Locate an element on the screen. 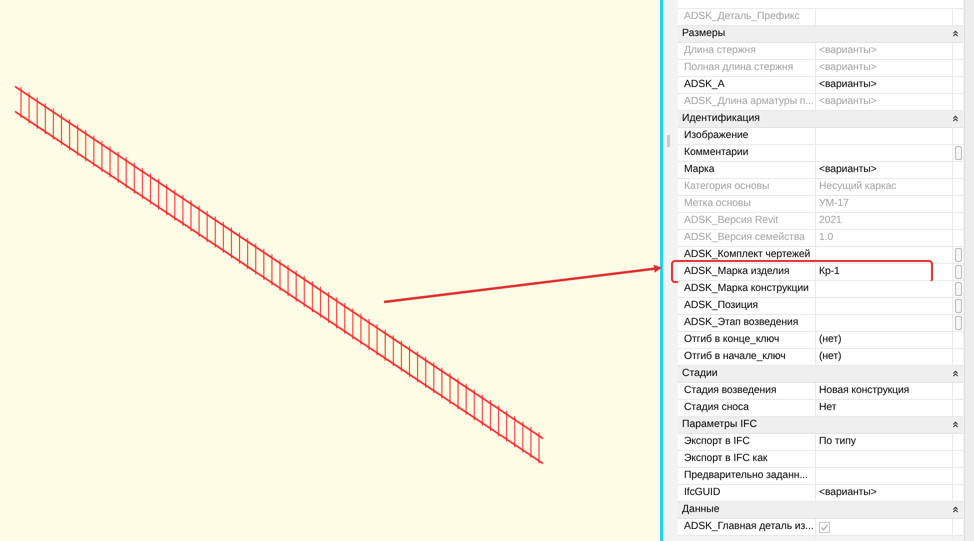 The height and width of the screenshot is (541, 974). property-name: Экспорт в IFC is located at coordinates (747, 442).